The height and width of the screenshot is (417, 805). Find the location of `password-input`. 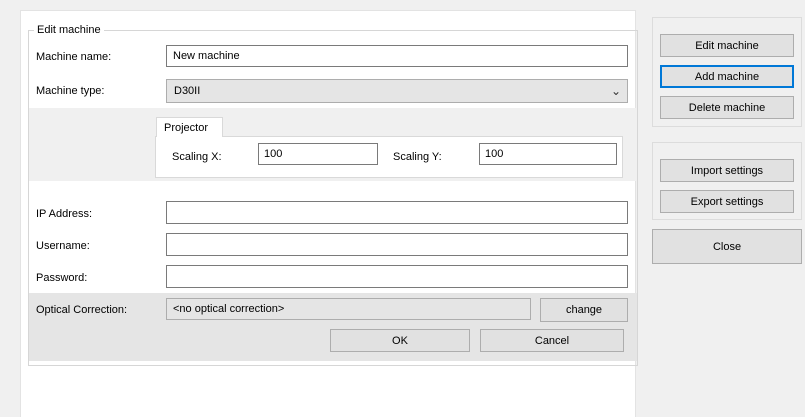

password-input is located at coordinates (397, 276).